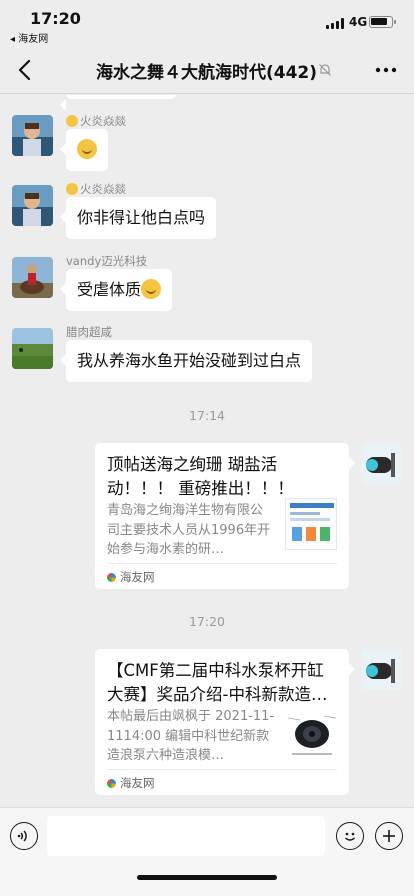 Image resolution: width=414 pixels, height=896 pixels. I want to click on battery-icon, so click(382, 22).